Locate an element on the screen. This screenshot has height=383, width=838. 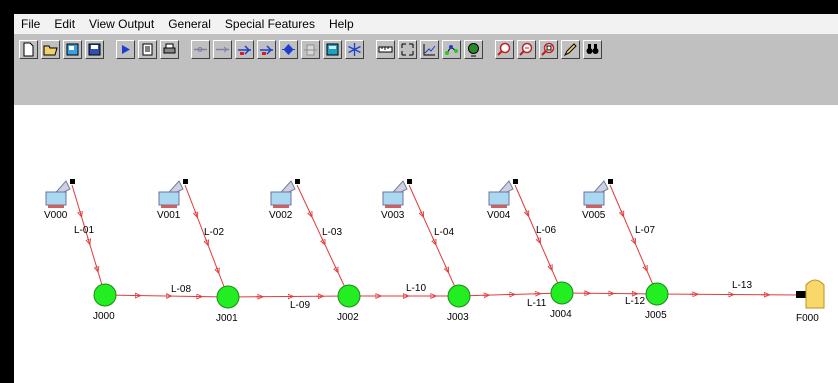
add-tank-icon is located at coordinates (310, 49).